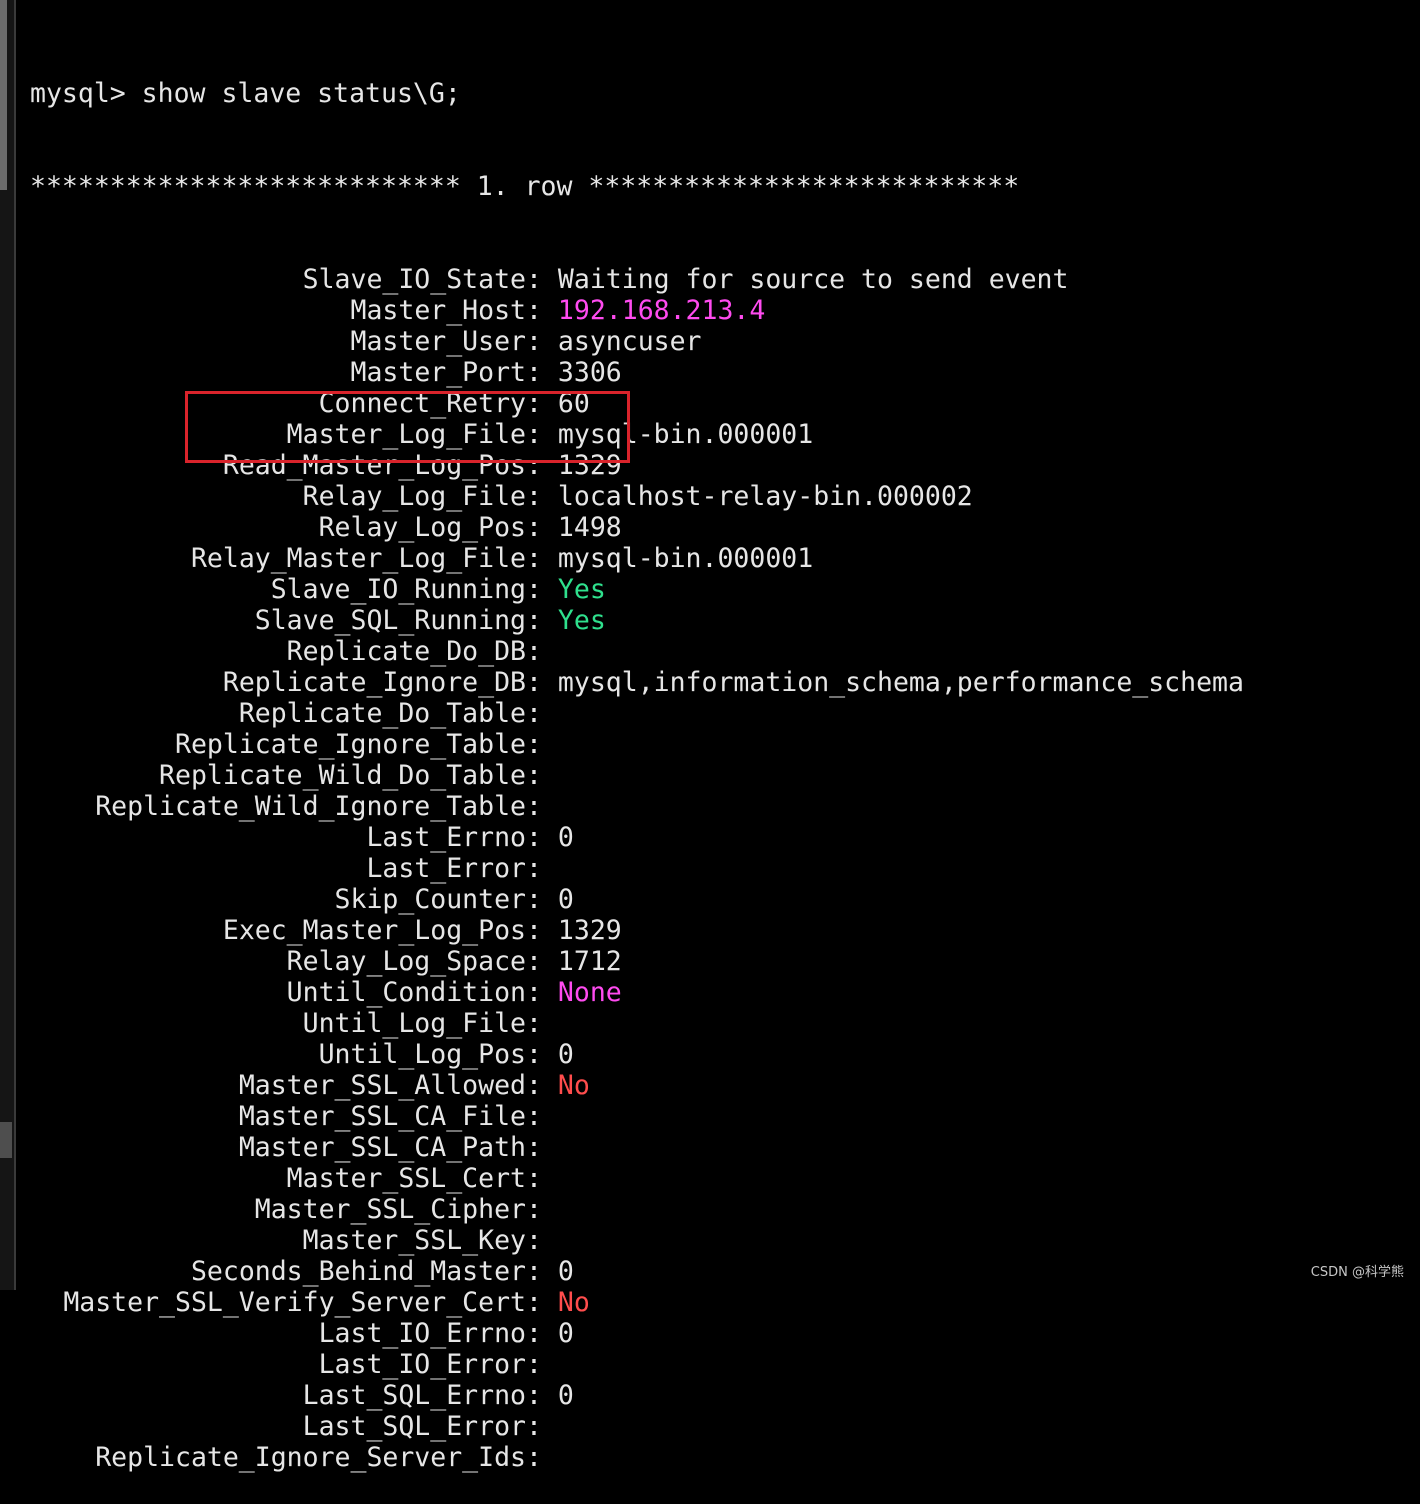  I want to click on status-field-row-master-port: Master_Port: 3306, so click(637, 372).